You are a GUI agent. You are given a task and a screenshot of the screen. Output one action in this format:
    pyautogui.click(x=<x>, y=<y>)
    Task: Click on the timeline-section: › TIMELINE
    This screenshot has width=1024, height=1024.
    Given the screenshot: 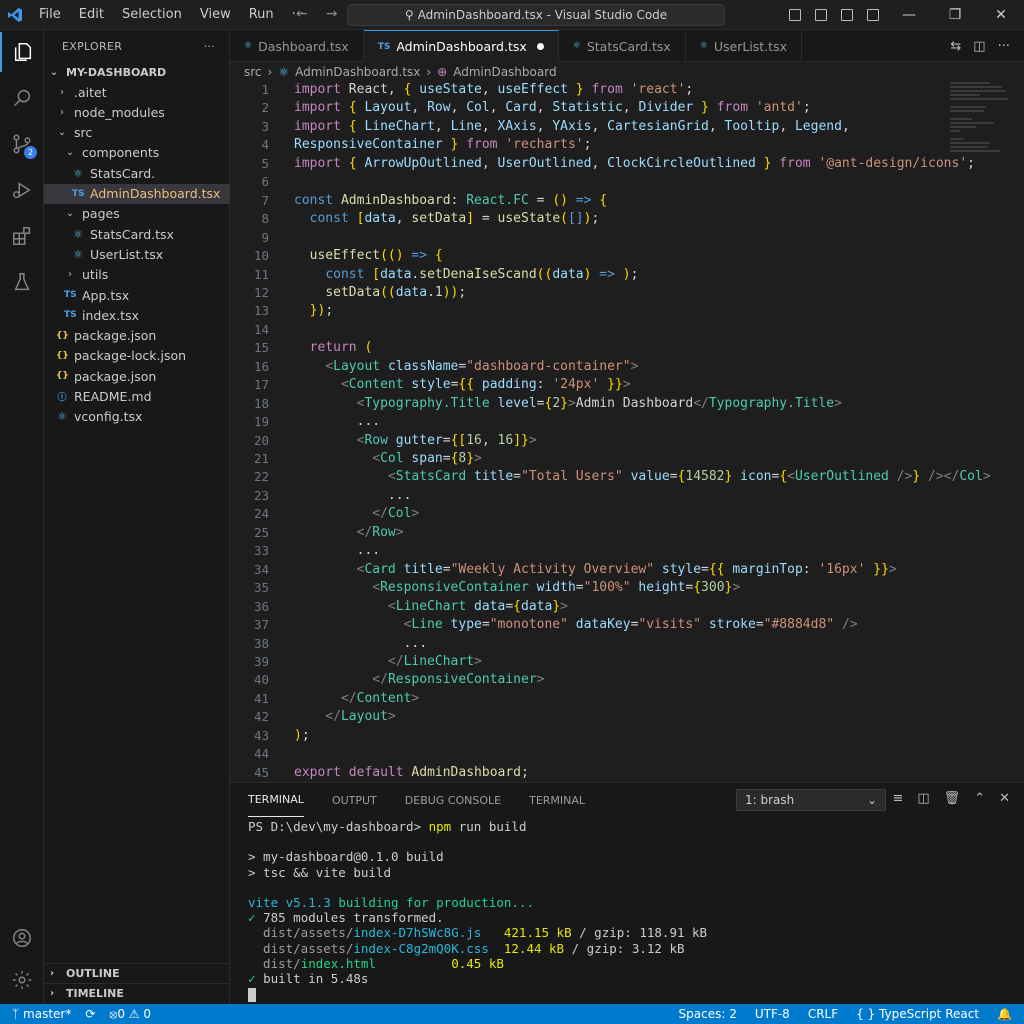 What is the action you would take?
    pyautogui.click(x=137, y=993)
    